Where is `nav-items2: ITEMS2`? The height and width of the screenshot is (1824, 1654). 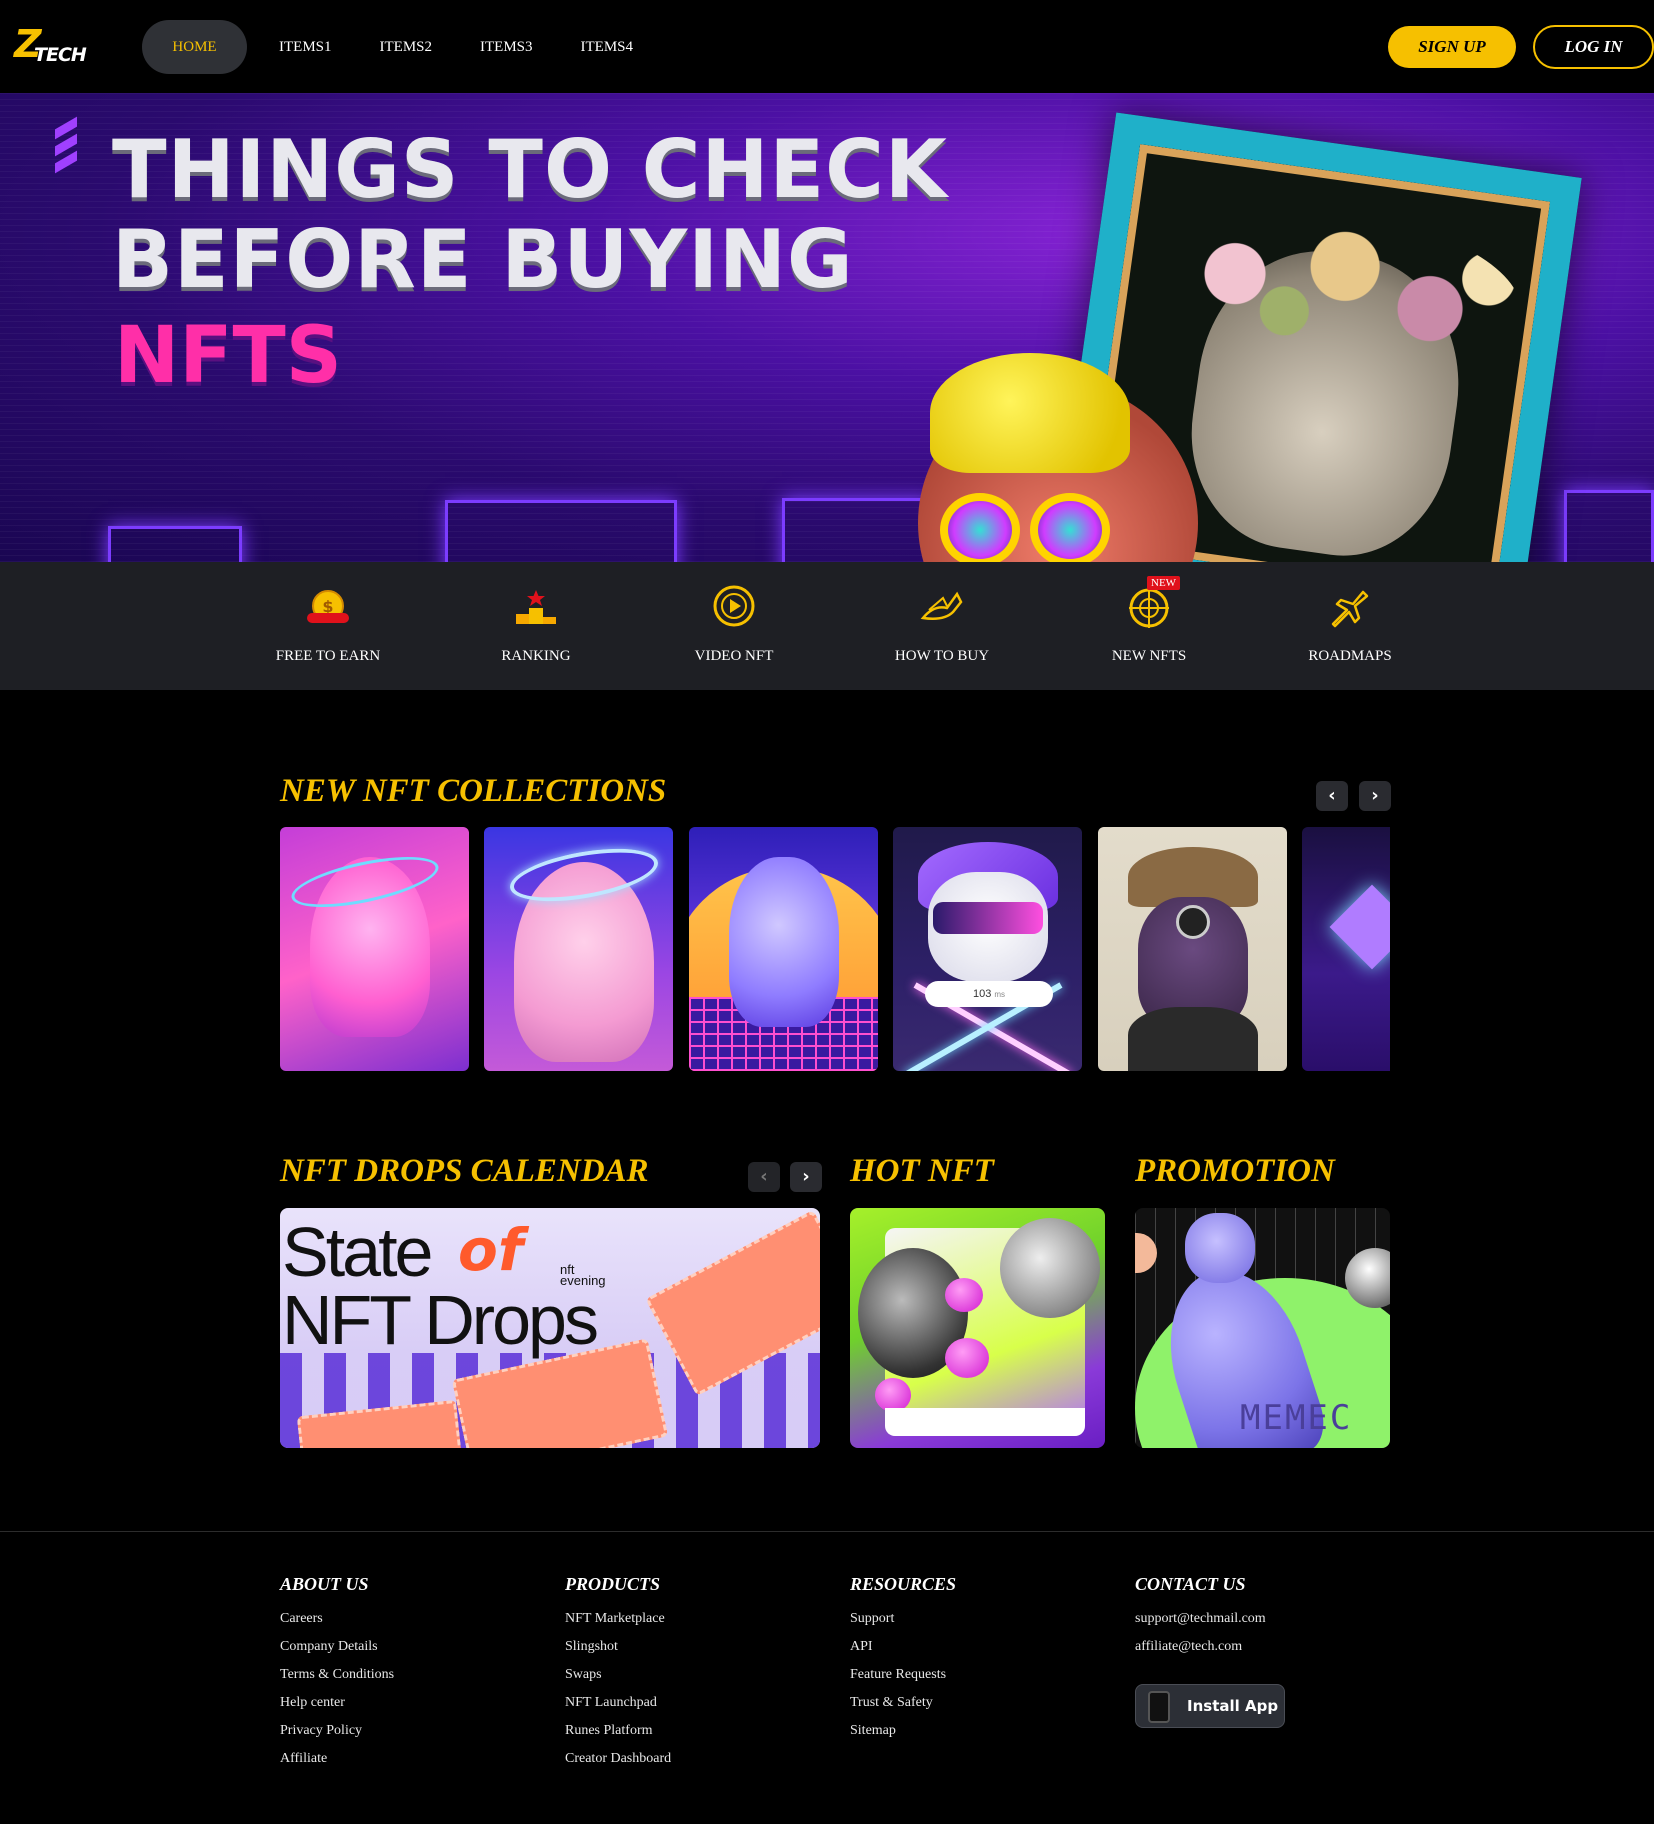
nav-items2: ITEMS2 is located at coordinates (406, 47).